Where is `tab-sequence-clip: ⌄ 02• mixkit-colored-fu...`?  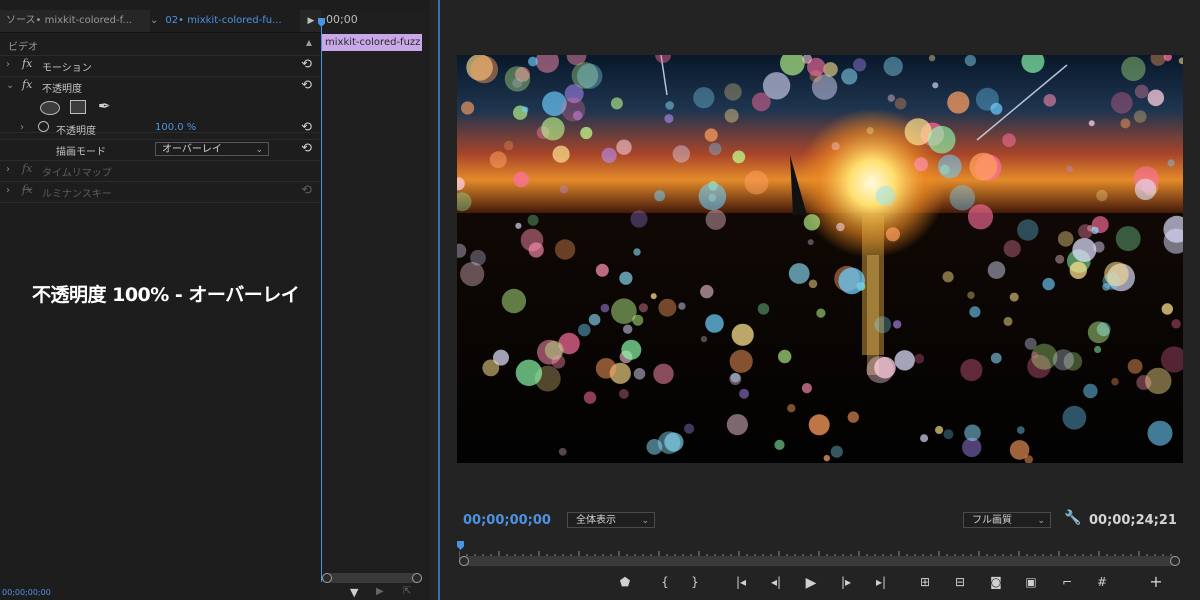 tab-sequence-clip: ⌄ 02• mixkit-colored-fu... is located at coordinates (225, 21).